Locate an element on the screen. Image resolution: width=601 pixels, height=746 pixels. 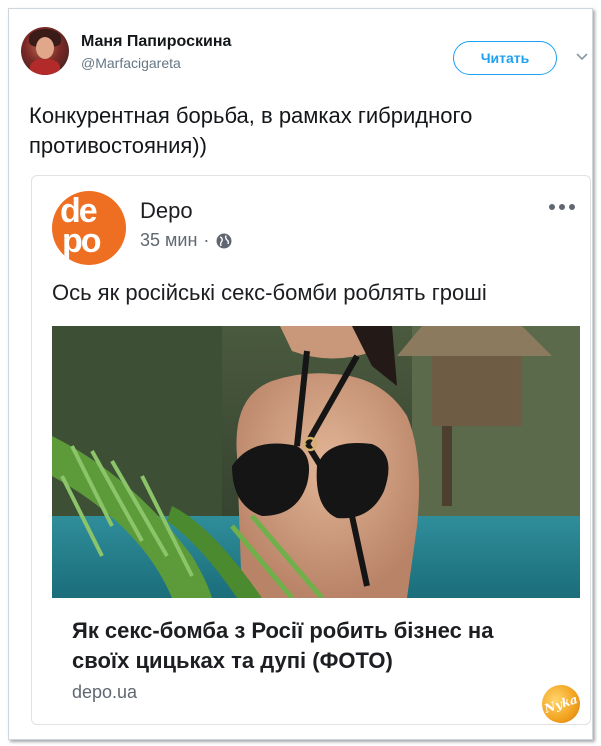
more-dots-icon is located at coordinates (564, 209).